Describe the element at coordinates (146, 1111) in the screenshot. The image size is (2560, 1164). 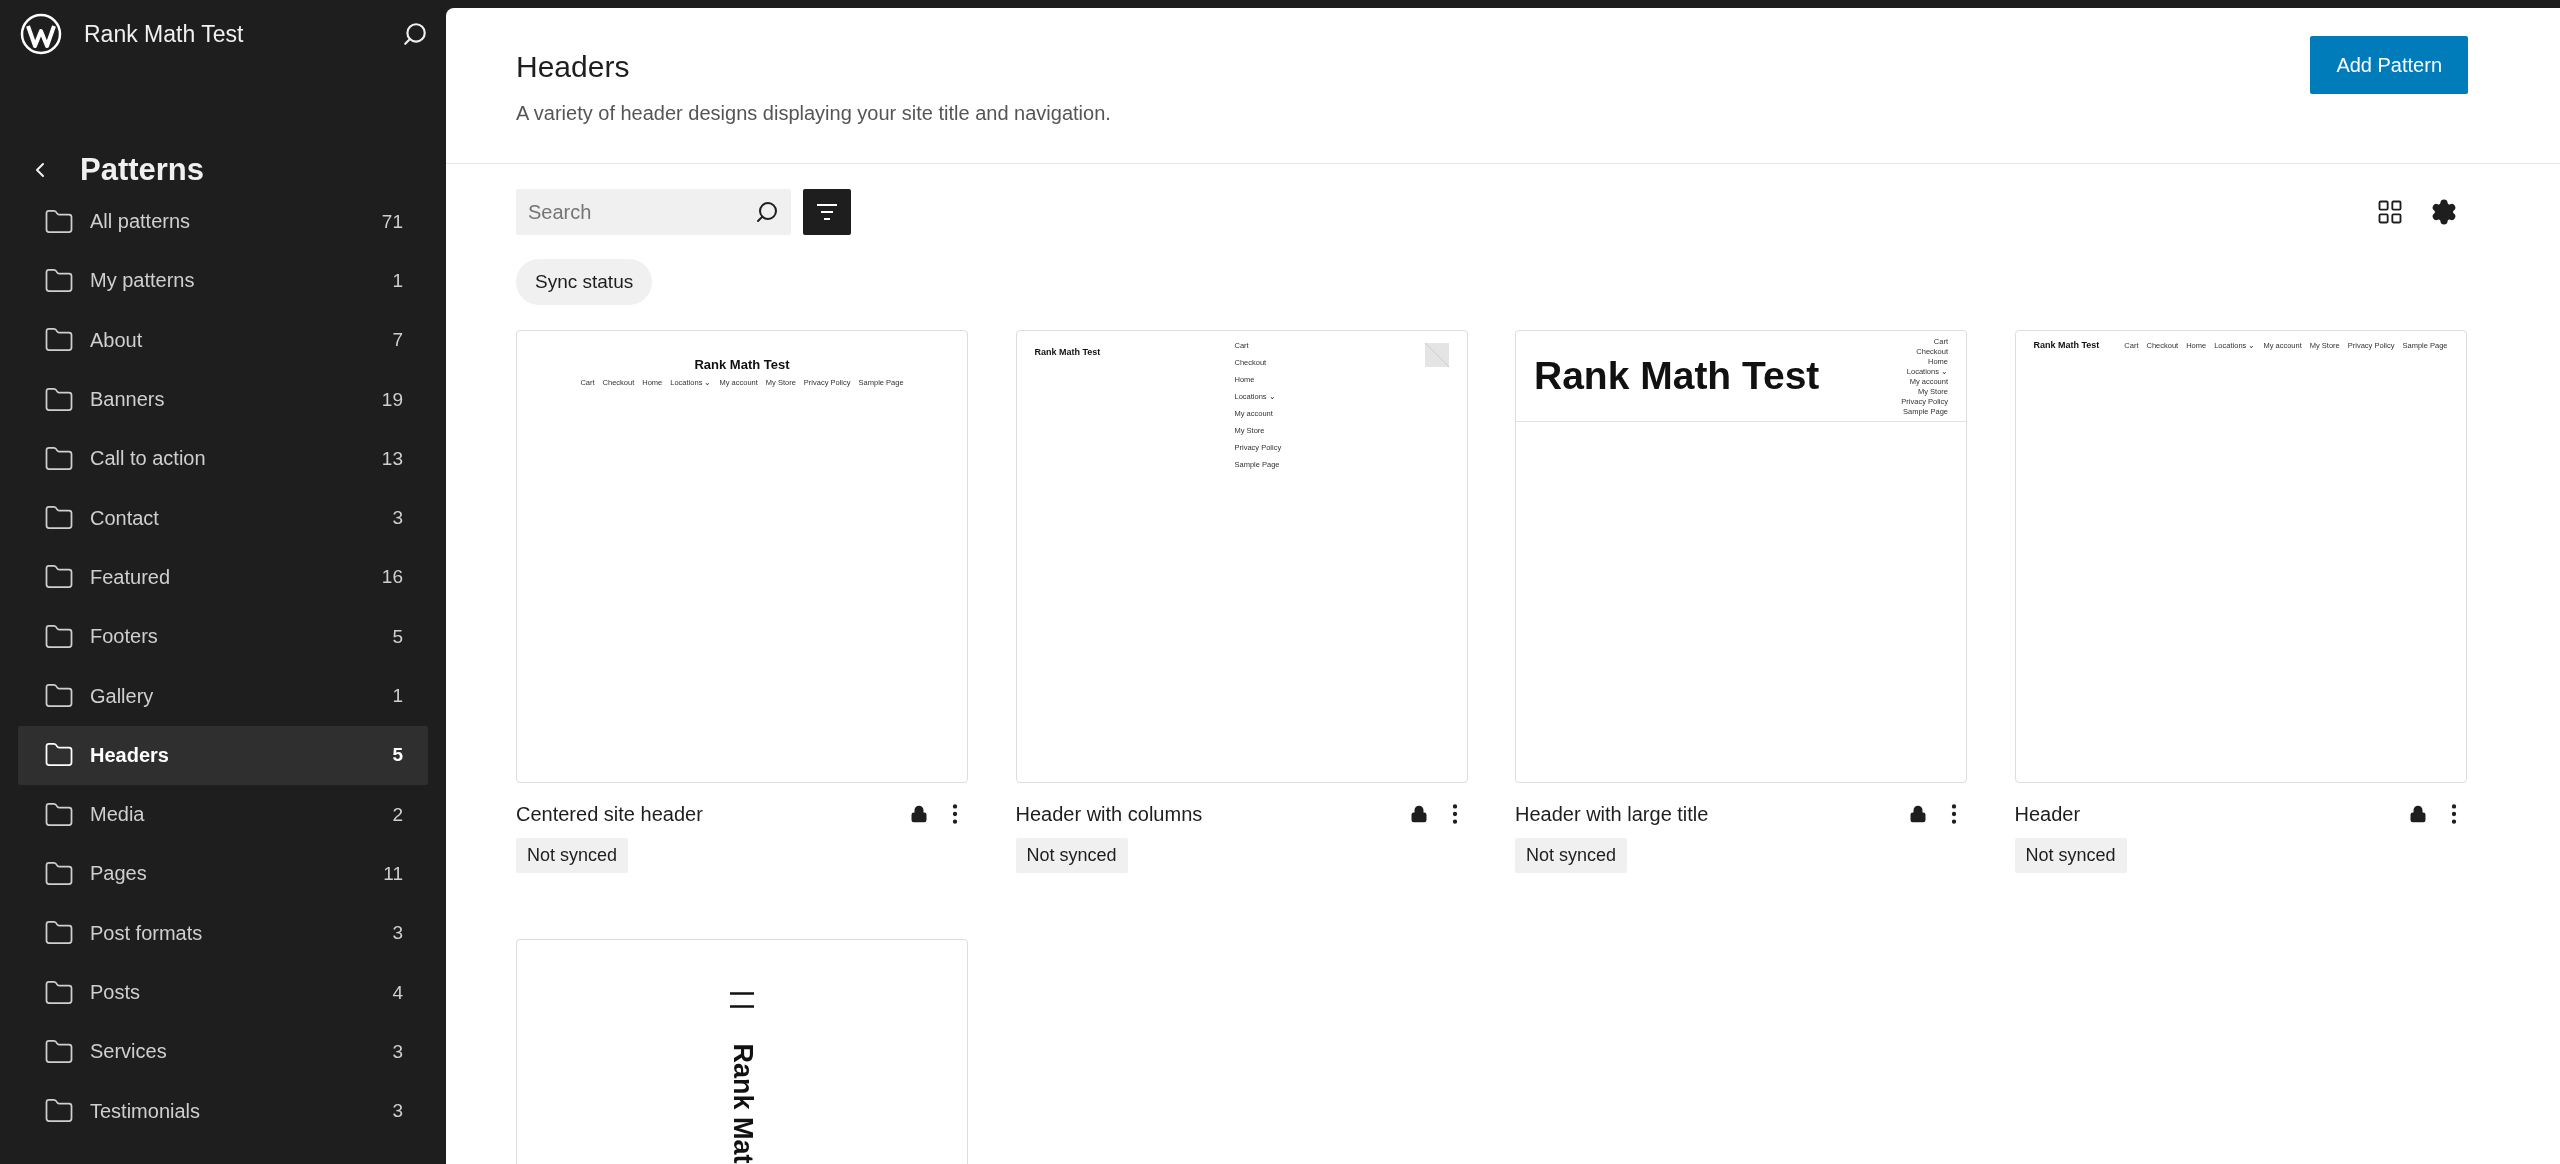
I see `category-label: Testimonials` at that location.